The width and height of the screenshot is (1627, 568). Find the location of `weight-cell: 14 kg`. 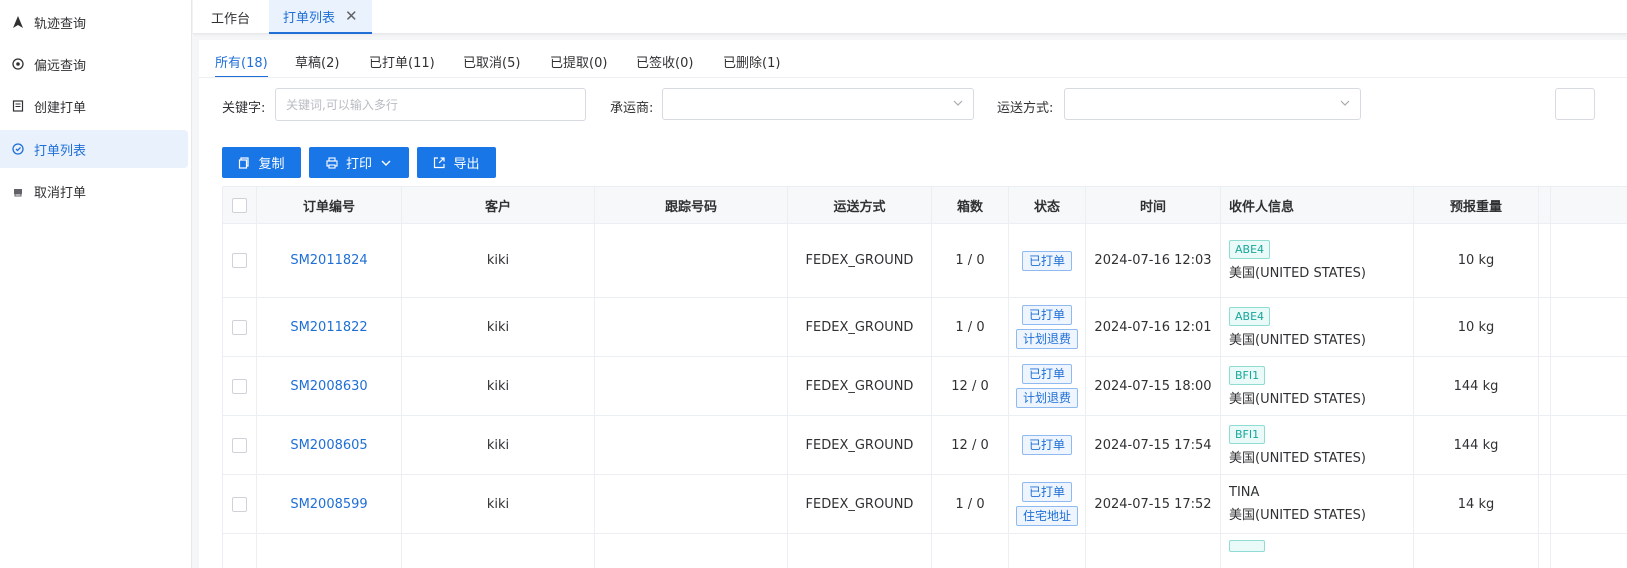

weight-cell: 14 kg is located at coordinates (1476, 504).